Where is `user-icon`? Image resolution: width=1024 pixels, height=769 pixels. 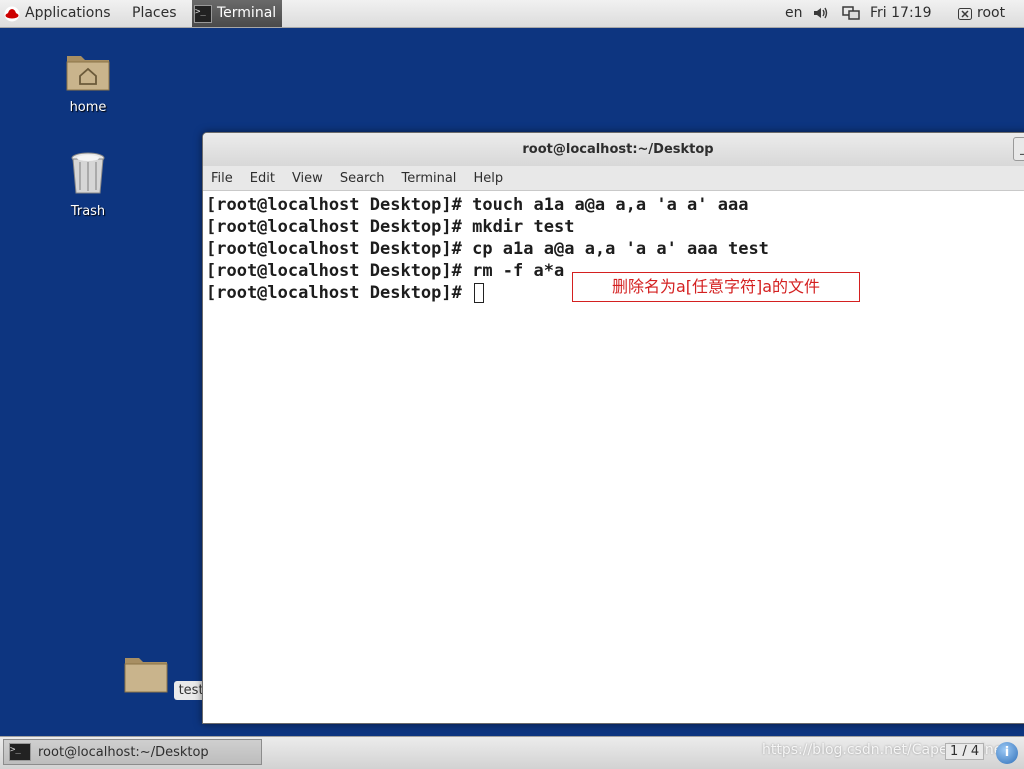 user-icon is located at coordinates (965, 13).